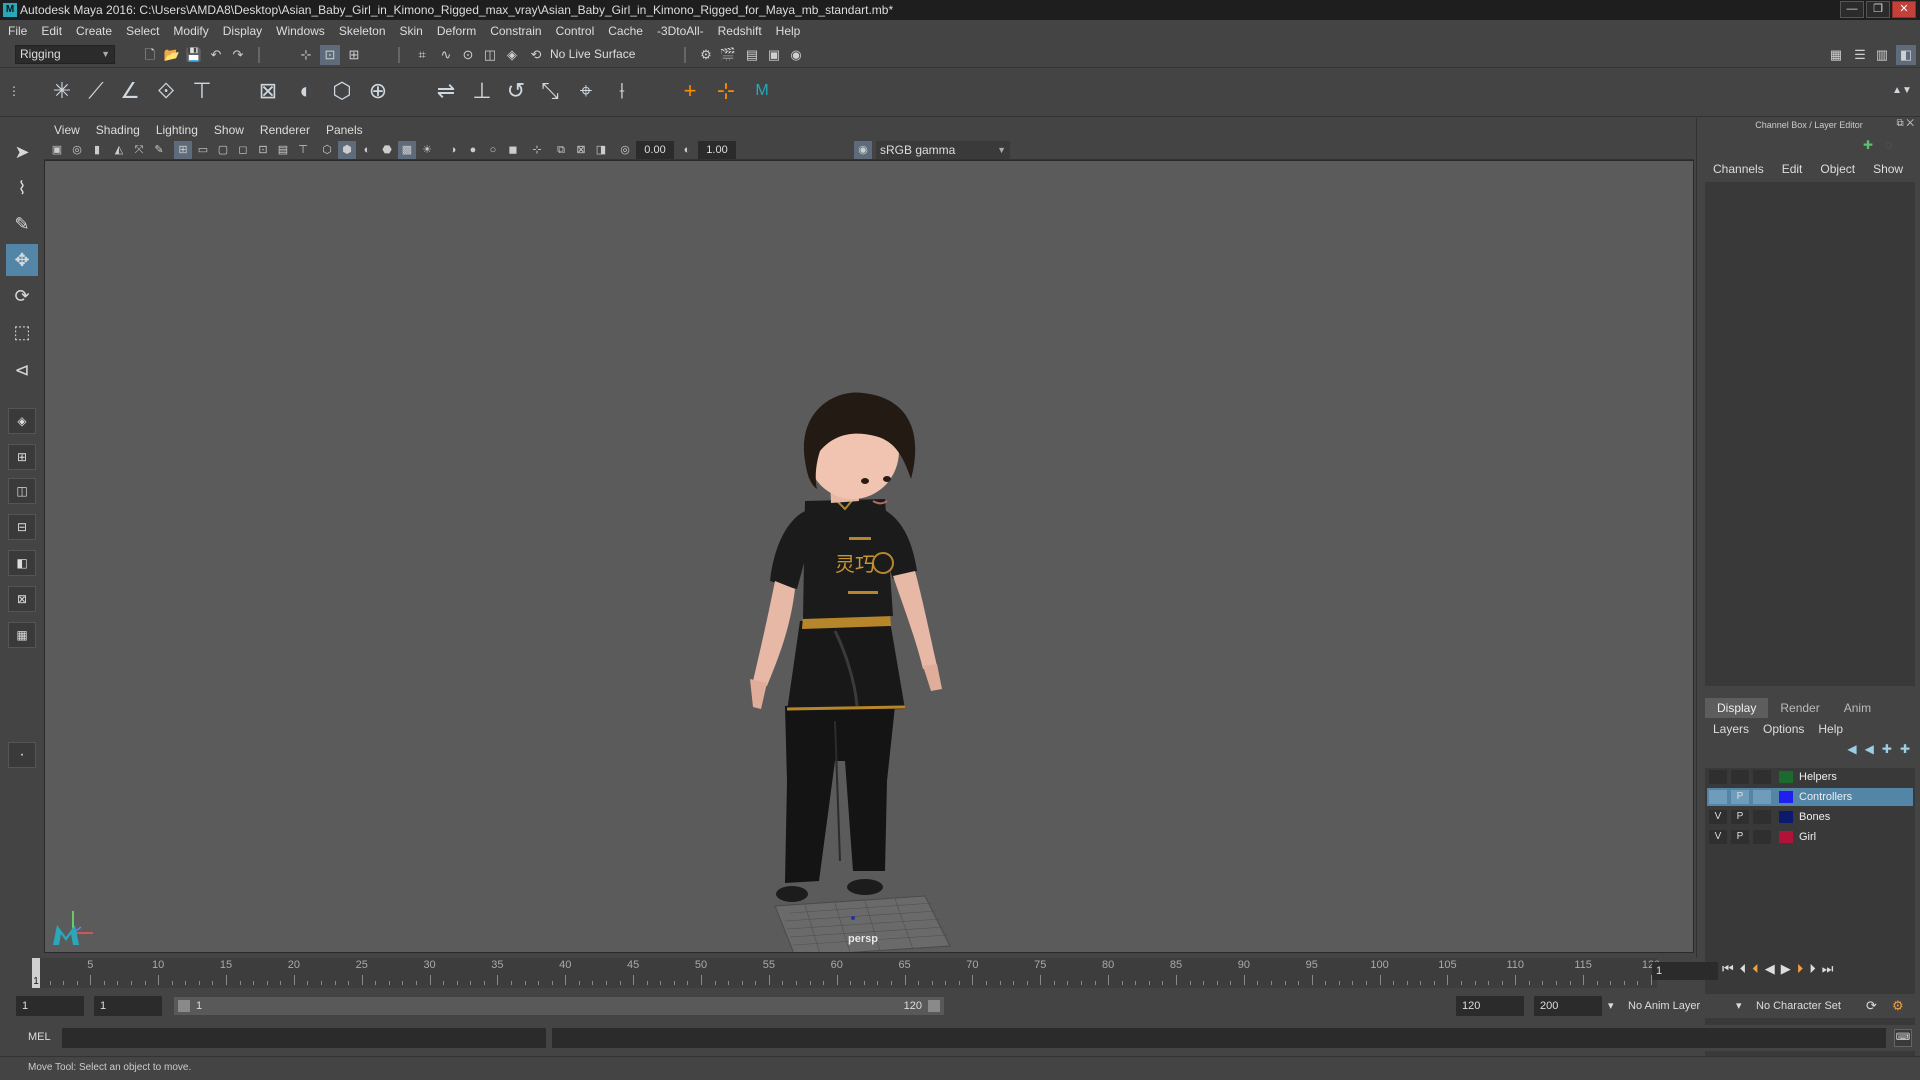 This screenshot has width=1920, height=1080. I want to click on undo-icon: ↶, so click(216, 55).